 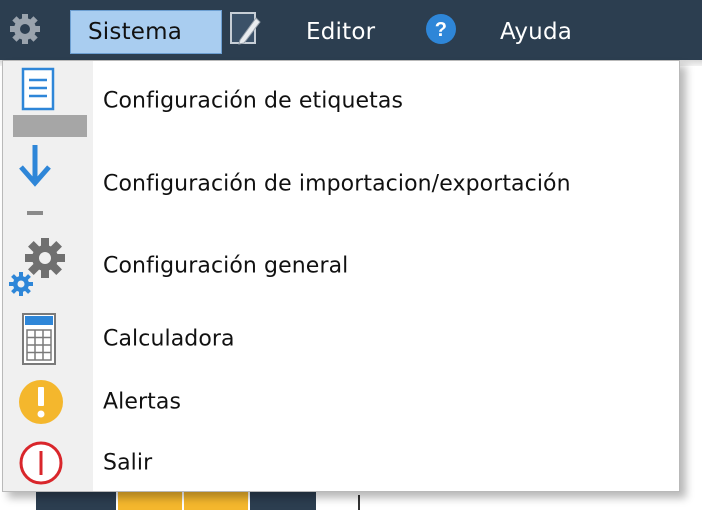 What do you see at coordinates (128, 463) in the screenshot?
I see `menu-item-label: Salir` at bounding box center [128, 463].